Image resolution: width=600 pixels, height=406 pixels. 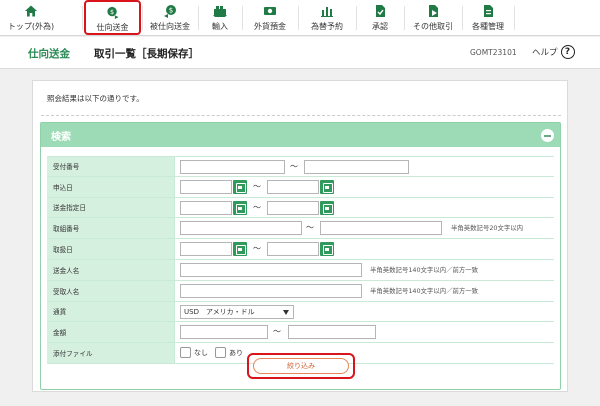 What do you see at coordinates (110, 228) in the screenshot?
I see `field-label: 取組番号` at bounding box center [110, 228].